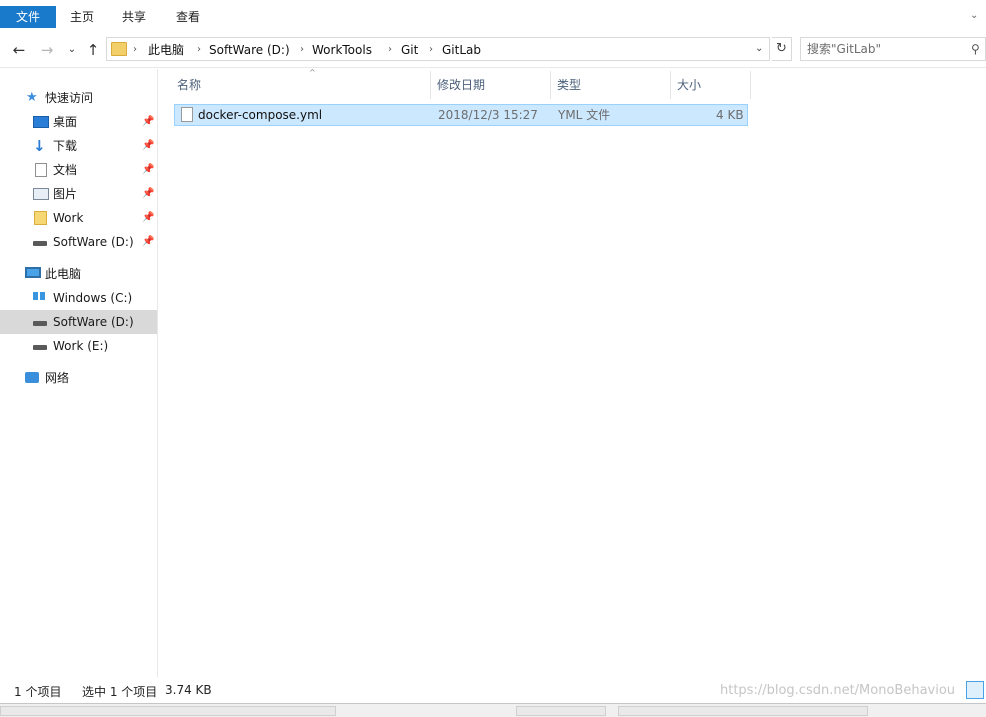  Describe the element at coordinates (41, 170) in the screenshot. I see `document-icon` at that location.